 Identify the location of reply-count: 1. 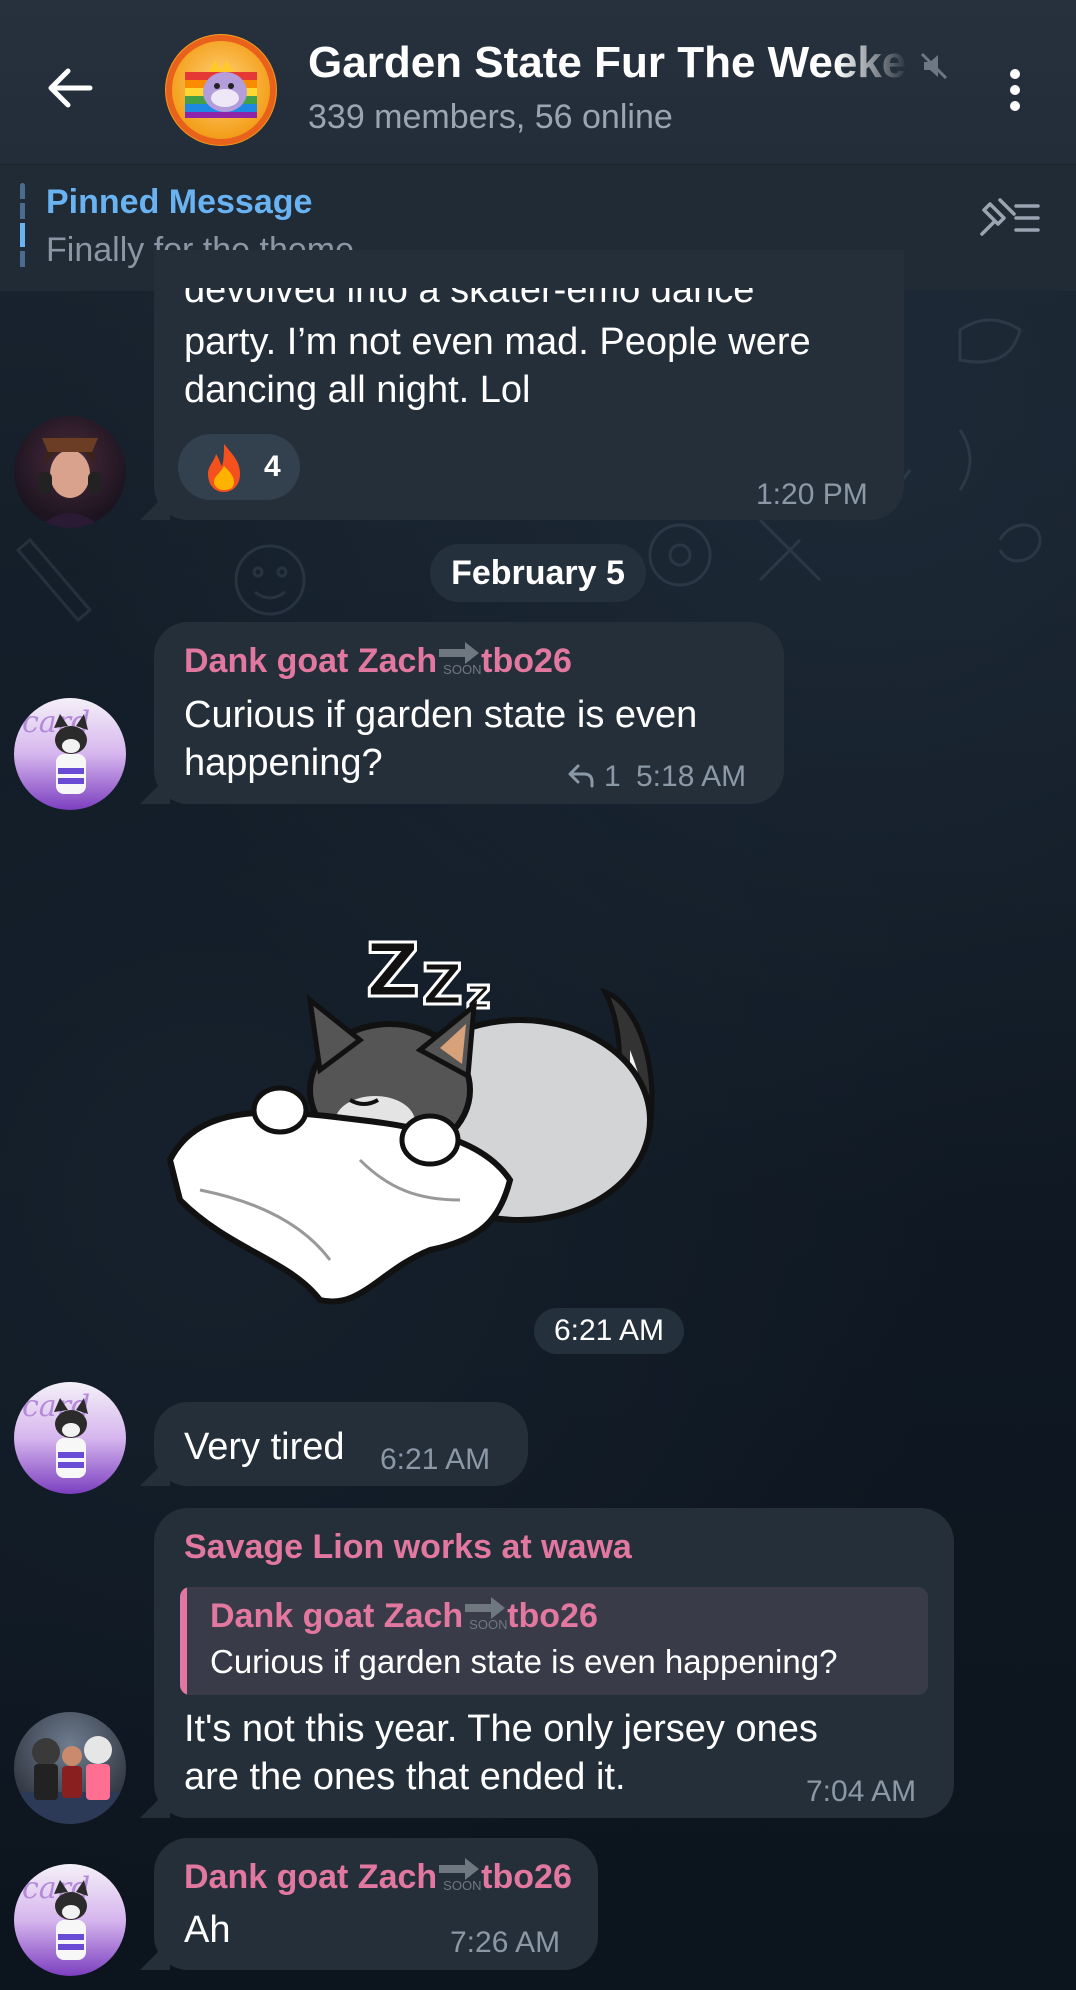
(612, 777).